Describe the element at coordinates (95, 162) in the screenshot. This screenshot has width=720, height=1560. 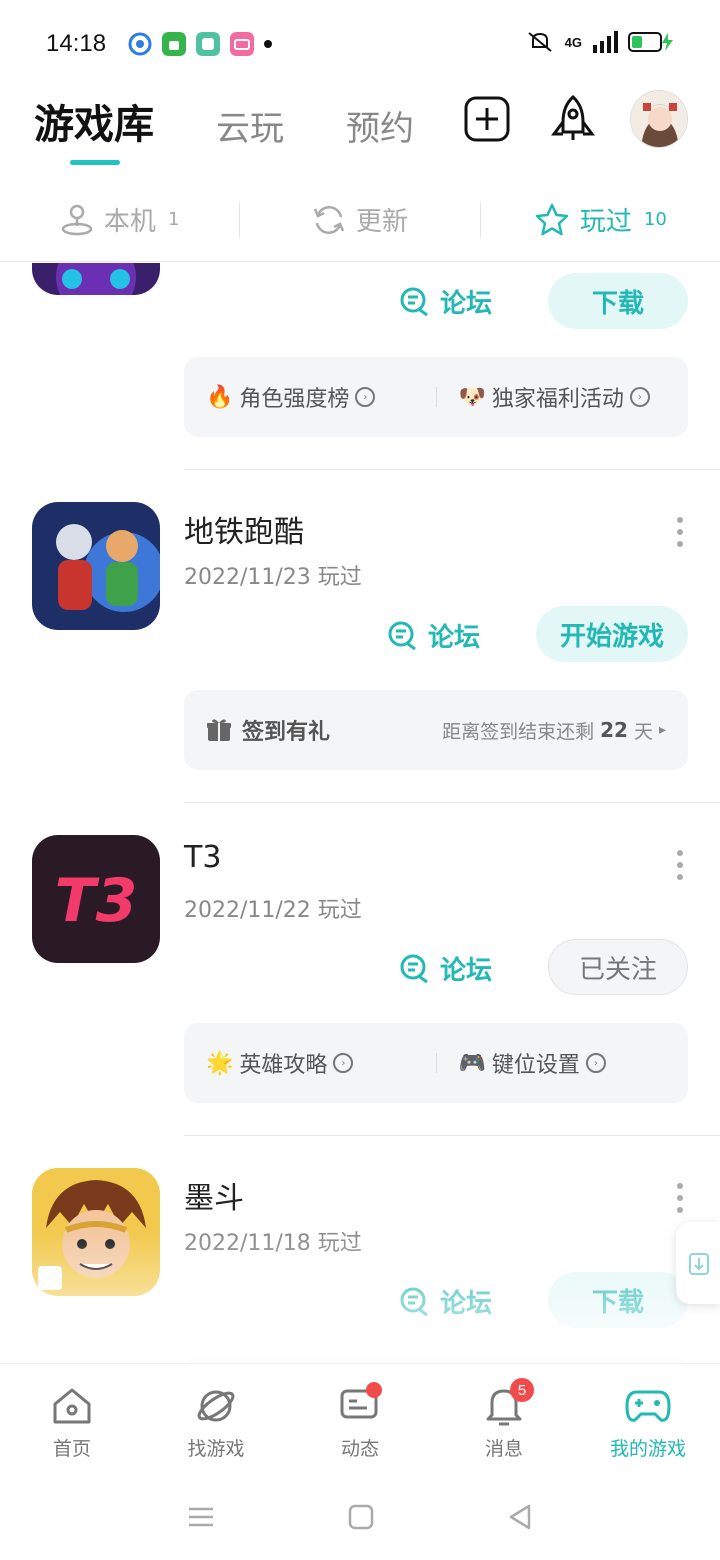
I see `active-tab-indicator` at that location.